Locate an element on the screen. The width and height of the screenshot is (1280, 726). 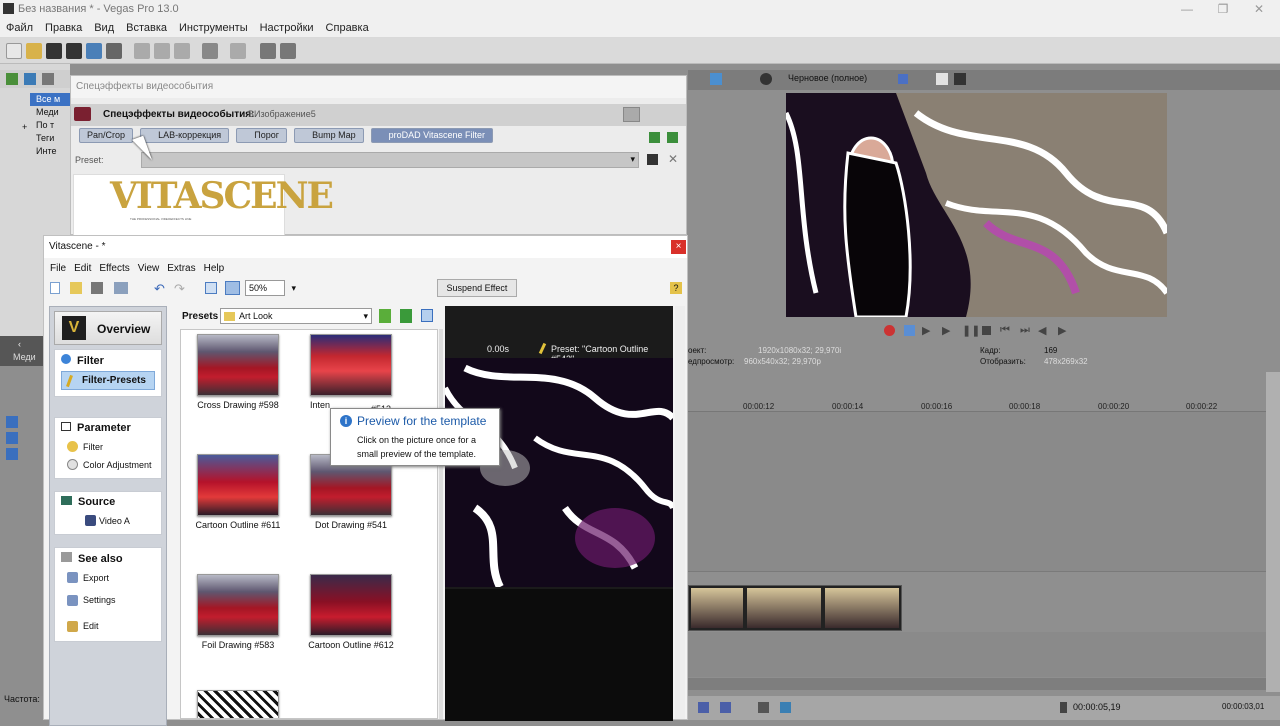
preview-scrollbar is located at coordinates (680, 512).